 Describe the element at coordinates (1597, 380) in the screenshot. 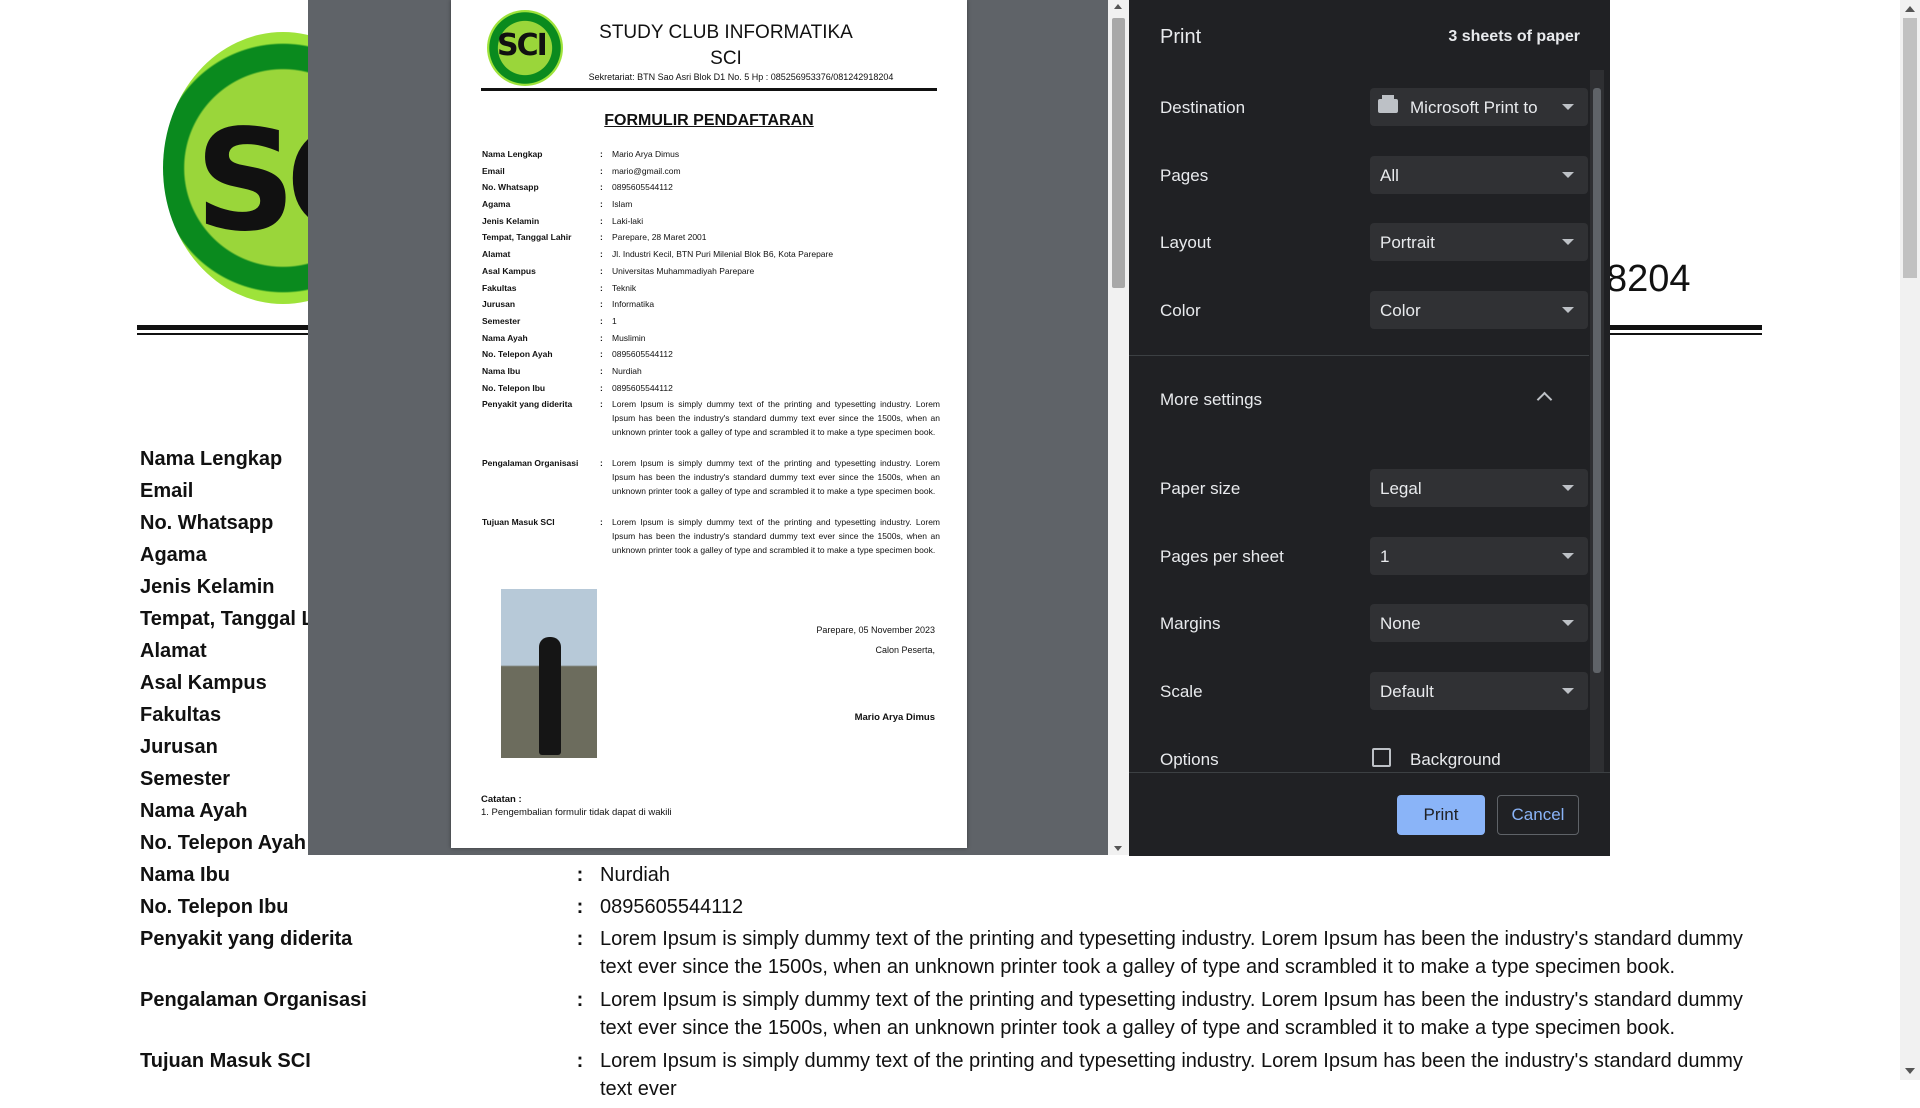

I see `settings-scrollbar-thumb` at that location.